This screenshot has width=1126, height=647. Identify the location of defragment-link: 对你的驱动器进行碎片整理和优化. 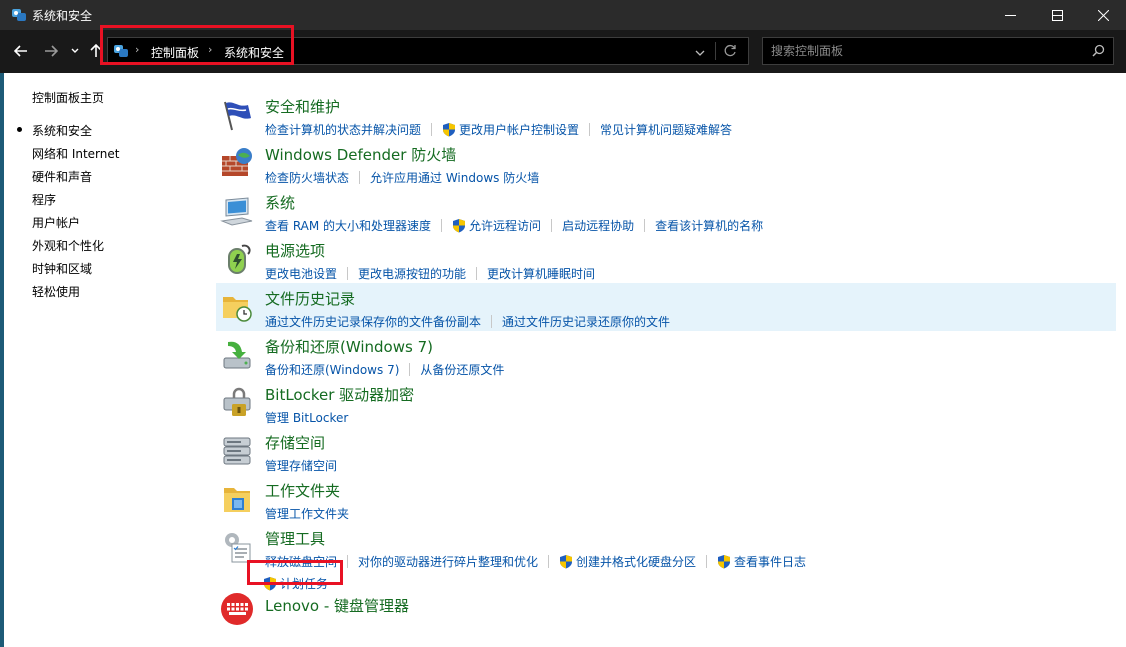
(448, 561).